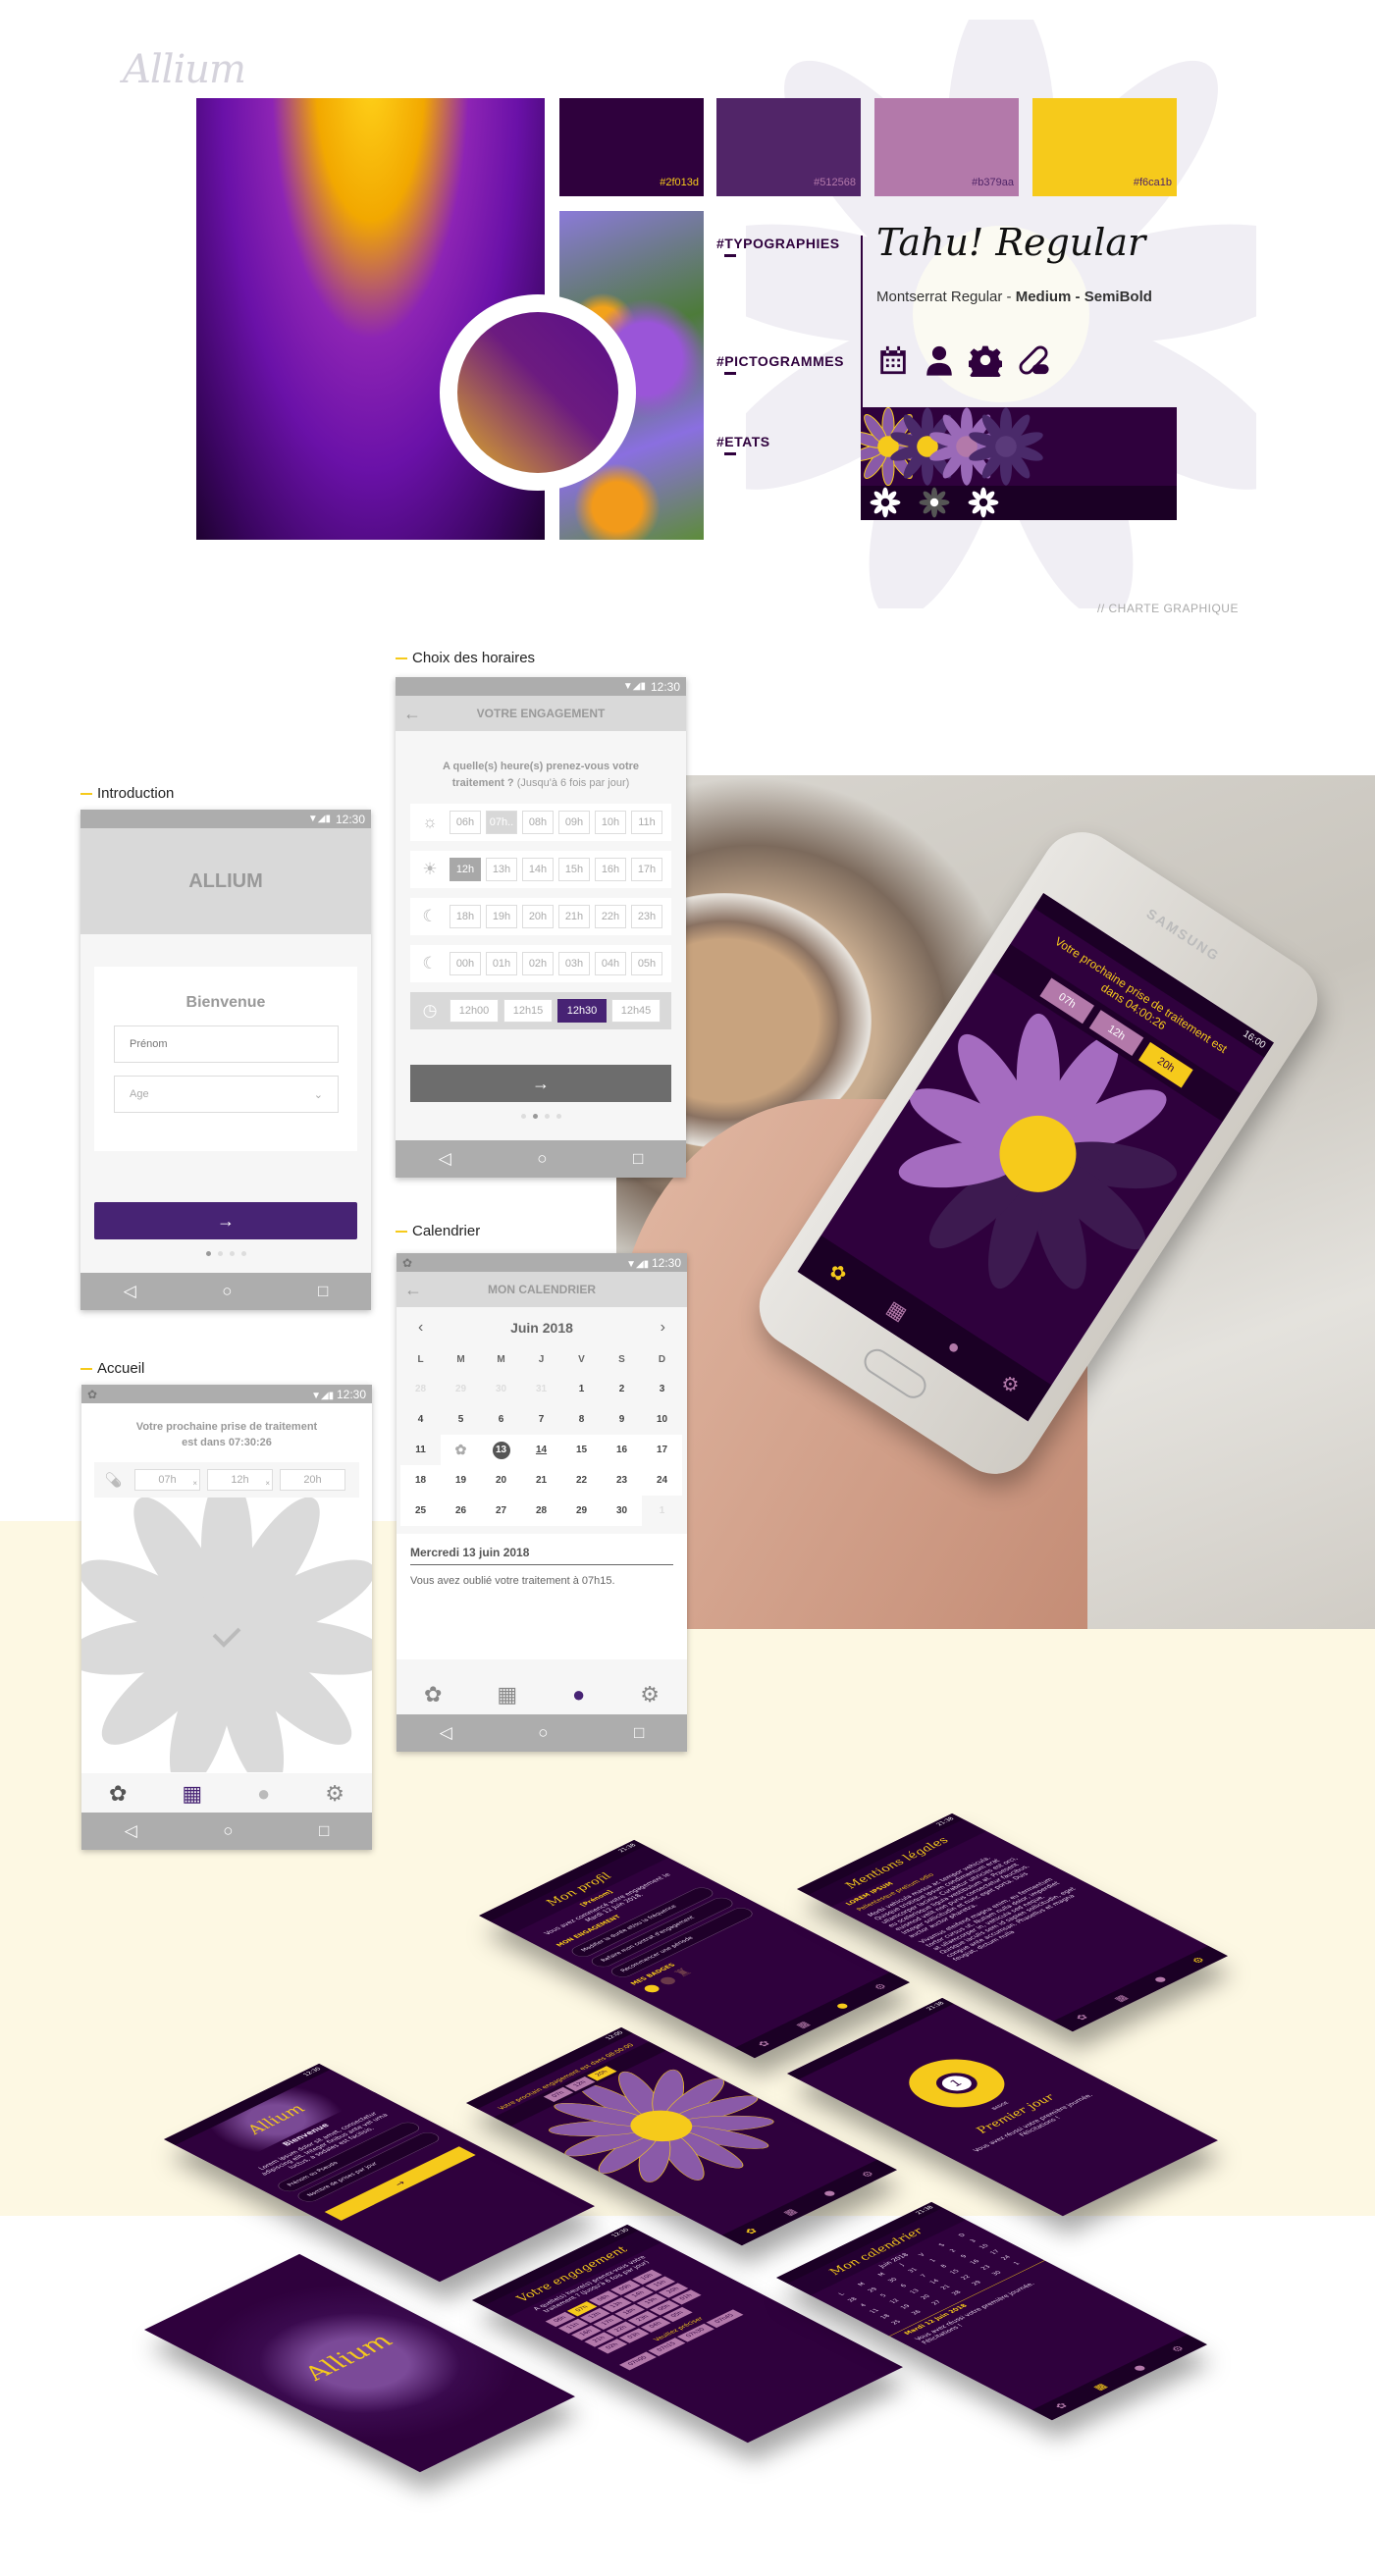  Describe the element at coordinates (461, 1419) in the screenshot. I see `calendar-day: 5` at that location.